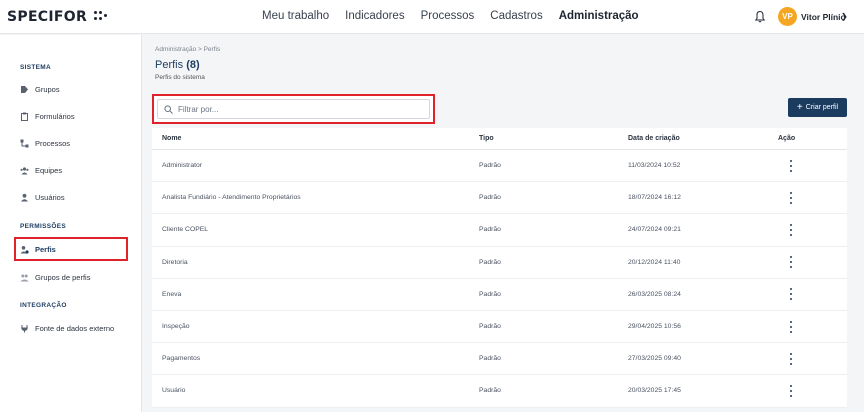 The image size is (864, 412). What do you see at coordinates (45, 249) in the screenshot?
I see `sidebar-item-label: Perfis` at bounding box center [45, 249].